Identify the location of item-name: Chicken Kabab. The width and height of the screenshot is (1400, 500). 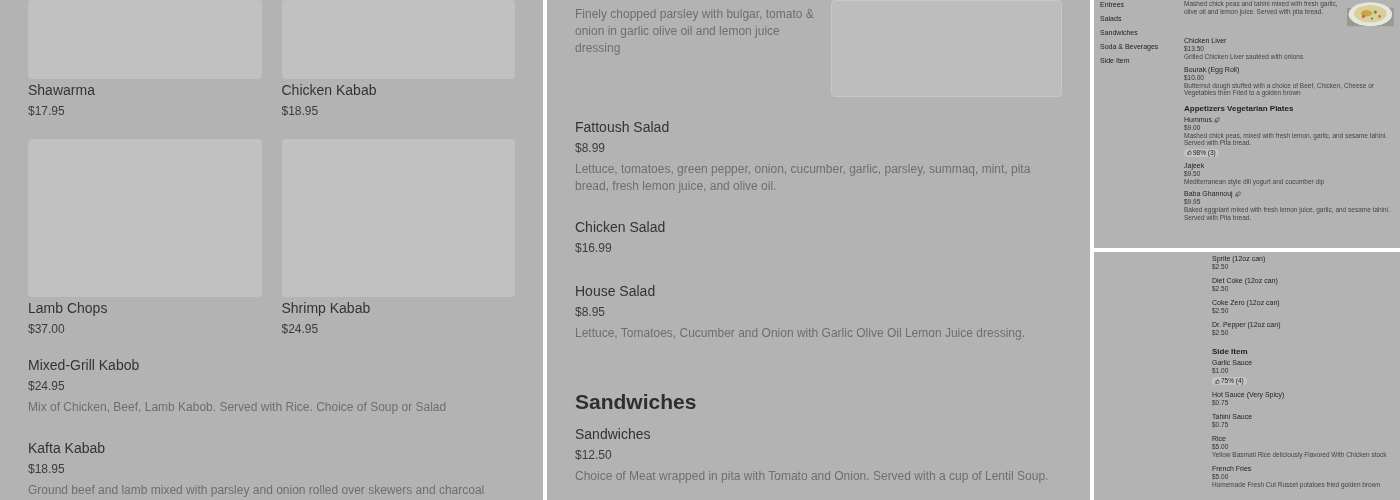
(398, 90).